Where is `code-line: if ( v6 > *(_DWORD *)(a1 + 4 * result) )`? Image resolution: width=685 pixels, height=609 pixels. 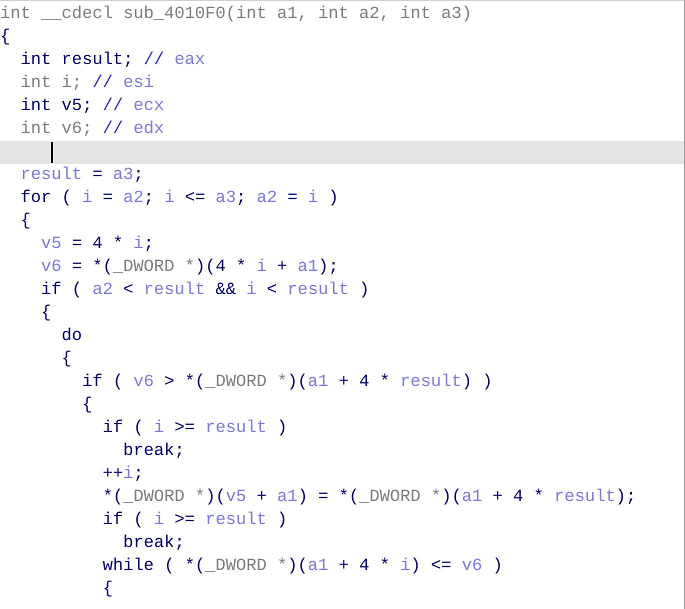 code-line: if ( v6 > *(_DWORD *)(a1 + 4 * result) ) is located at coordinates (286, 383).